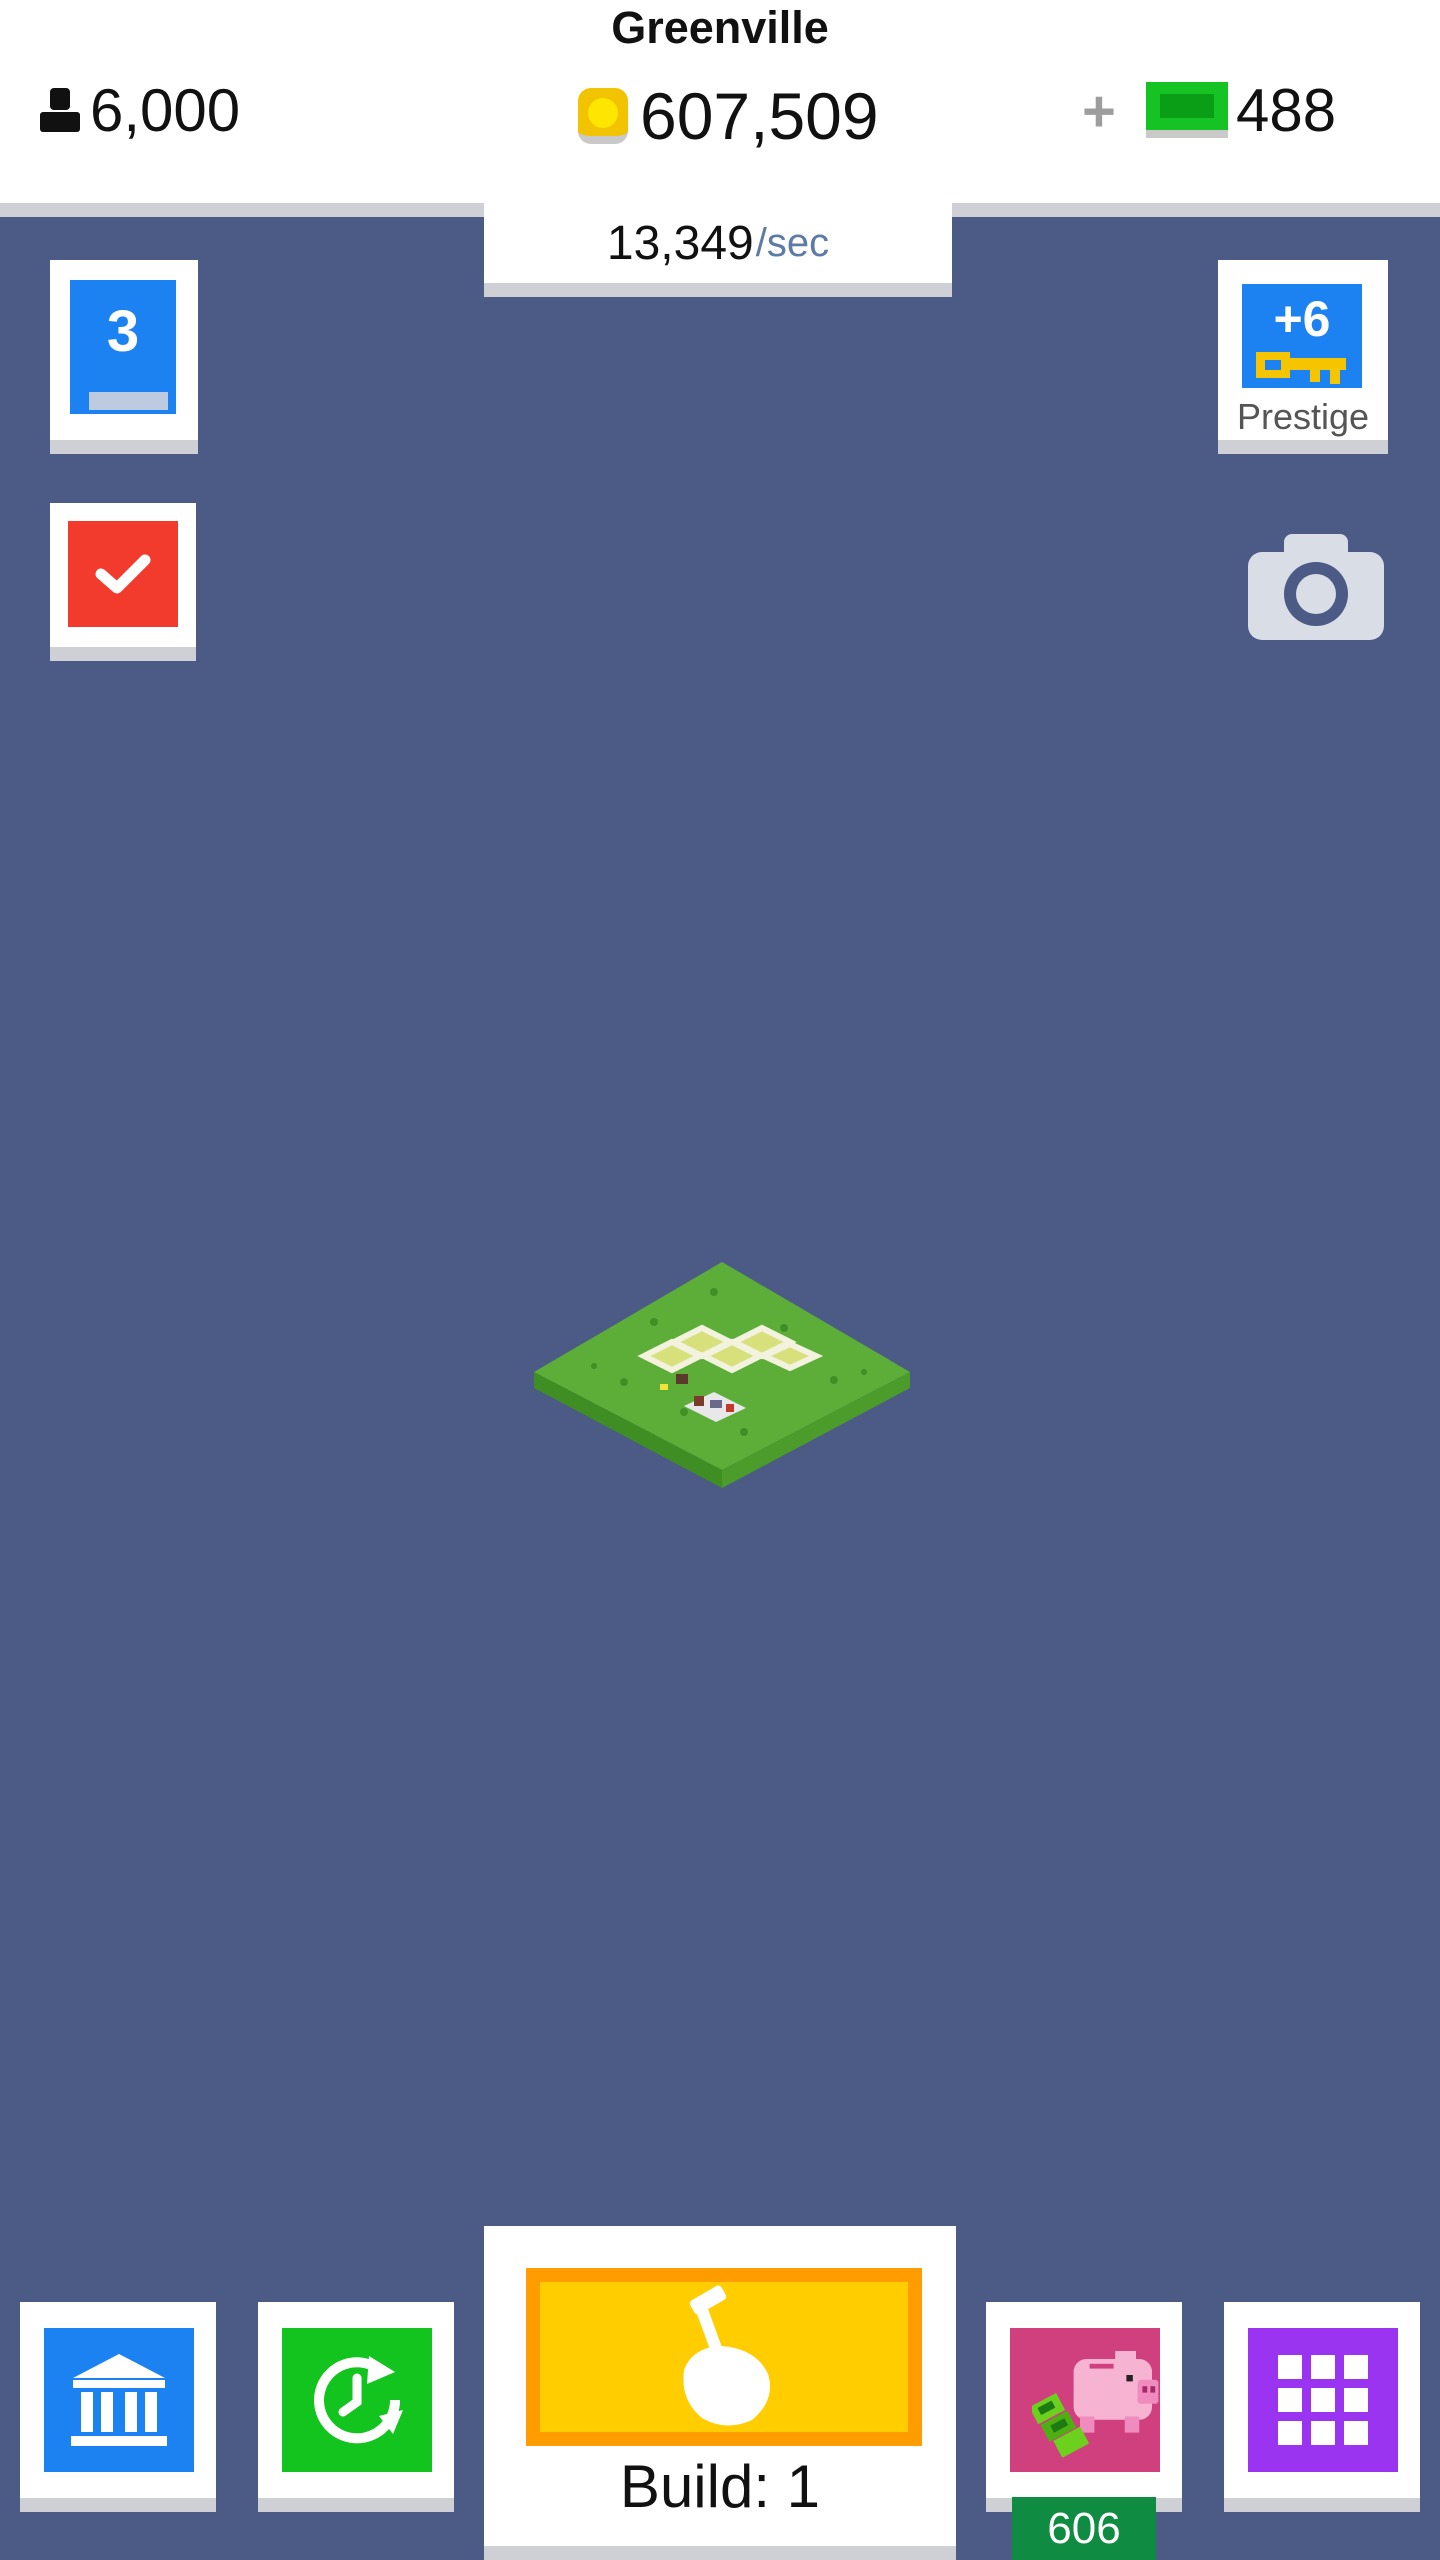 The width and height of the screenshot is (1440, 2560). Describe the element at coordinates (1084, 2528) in the screenshot. I see `piggy-bank-count: 606` at that location.